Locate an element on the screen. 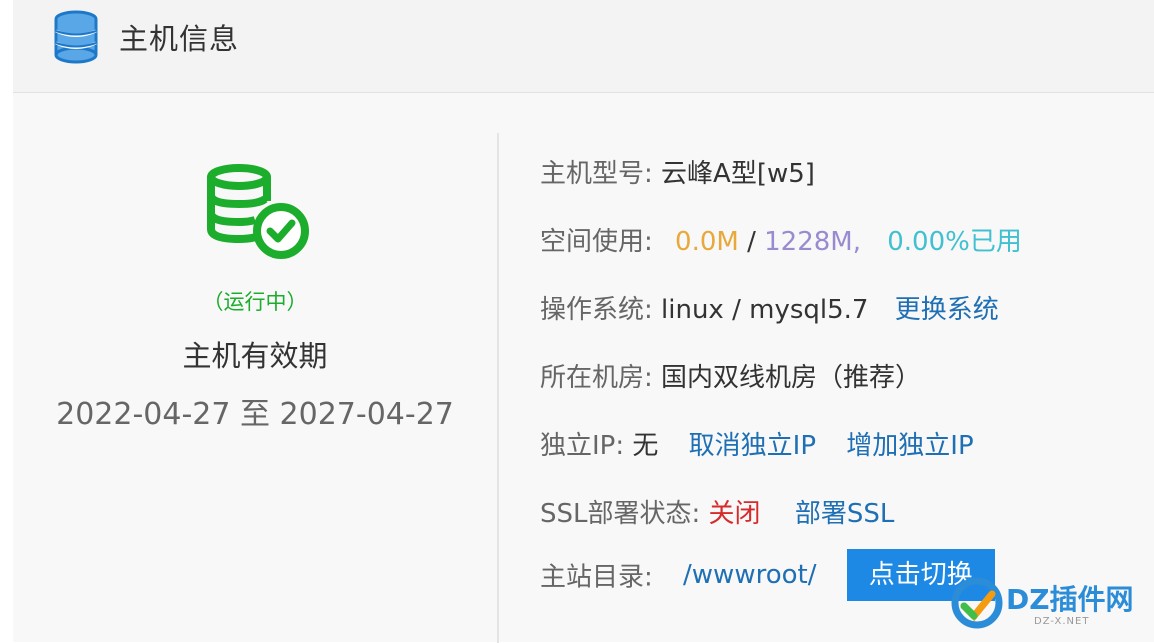 The width and height of the screenshot is (1154, 643). add-ip-link: 增加独立IP is located at coordinates (909, 446).